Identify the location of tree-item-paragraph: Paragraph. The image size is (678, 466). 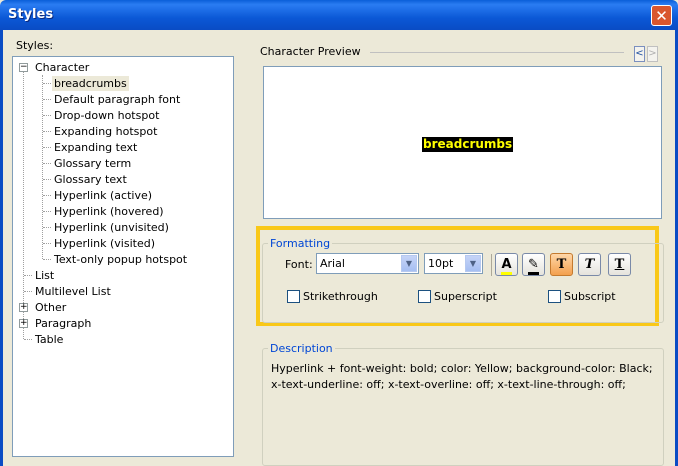
(63, 323).